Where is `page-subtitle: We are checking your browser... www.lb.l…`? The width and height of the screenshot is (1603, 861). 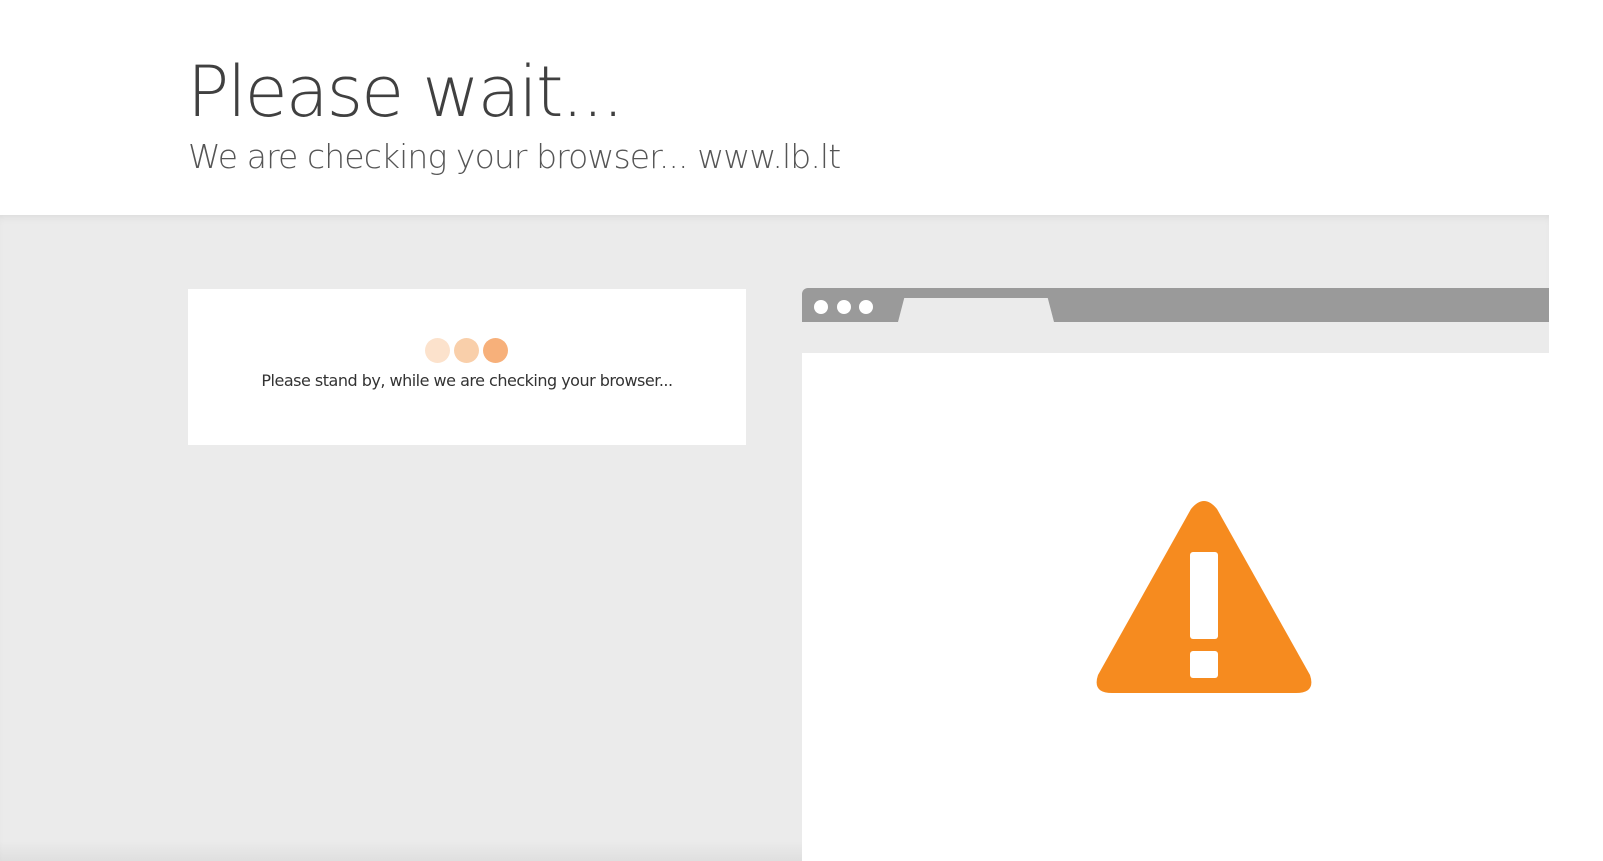
page-subtitle: We are checking your browser... www.lb.l… is located at coordinates (514, 156).